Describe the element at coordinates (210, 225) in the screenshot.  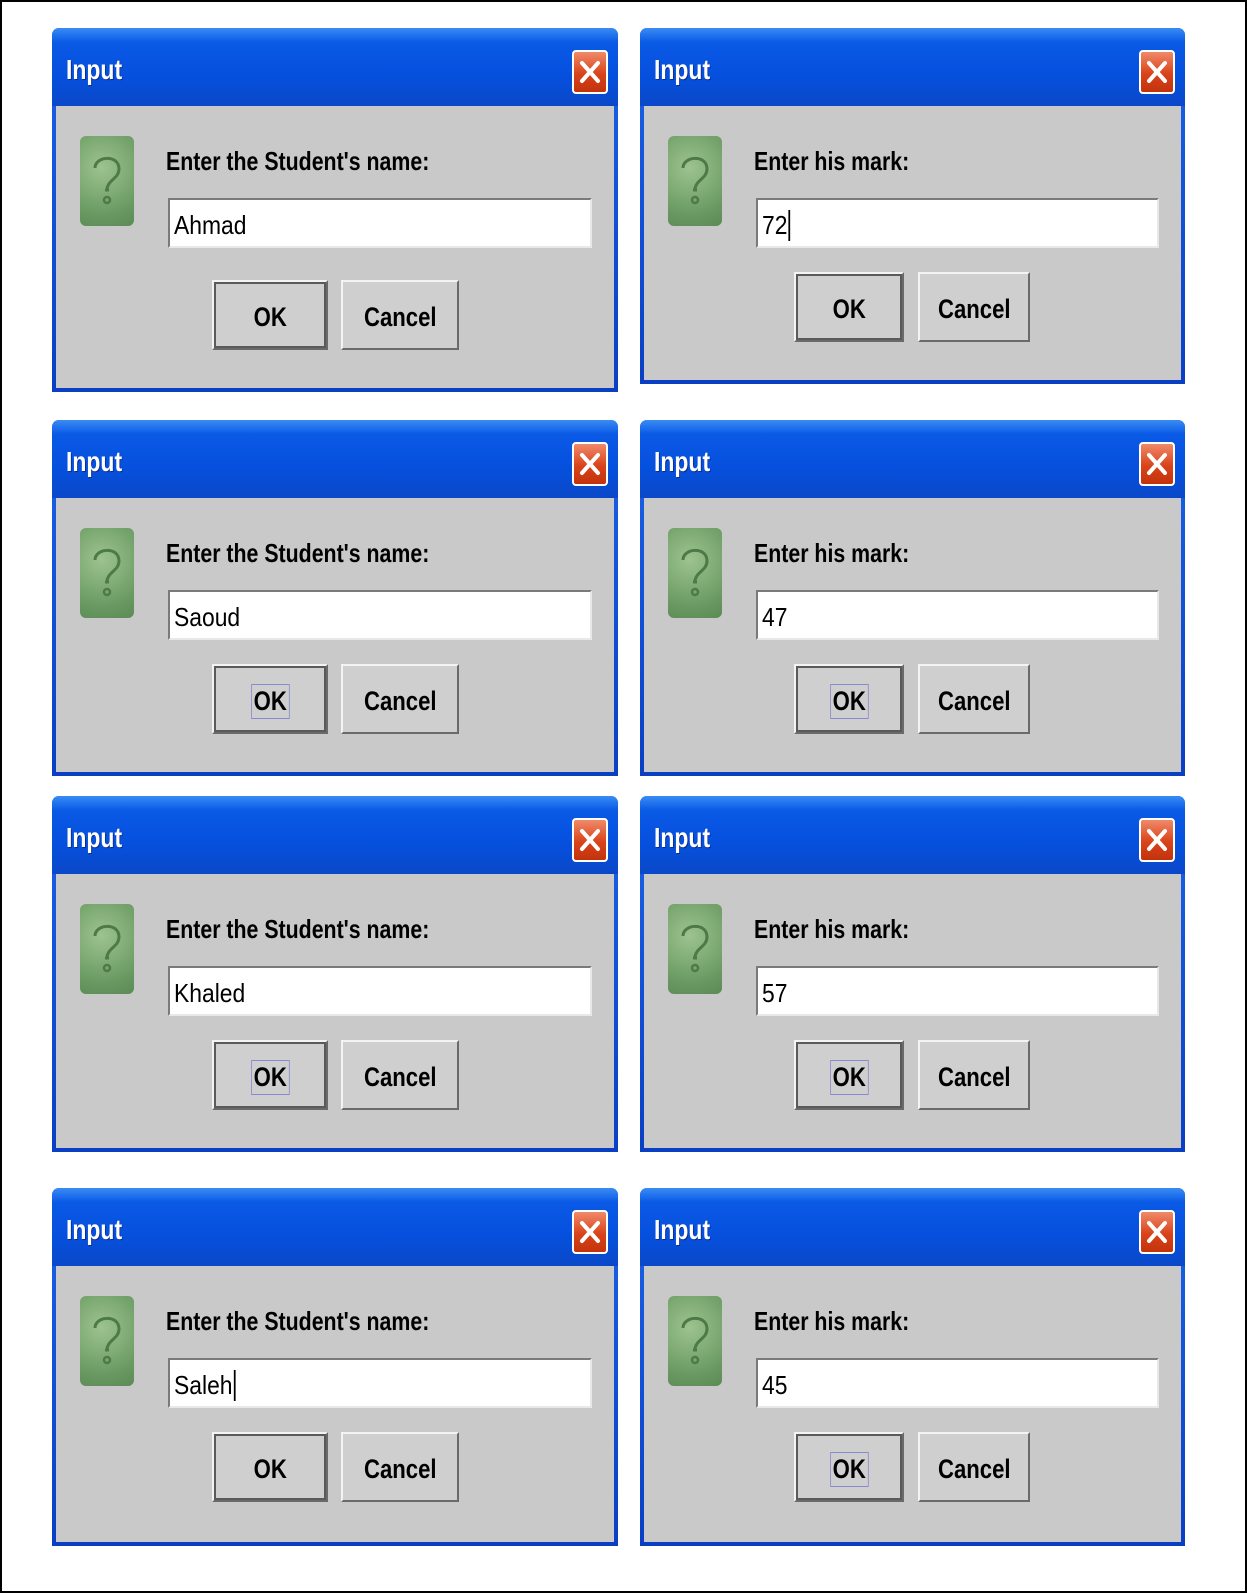
I see `input-value: Ahmad` at that location.